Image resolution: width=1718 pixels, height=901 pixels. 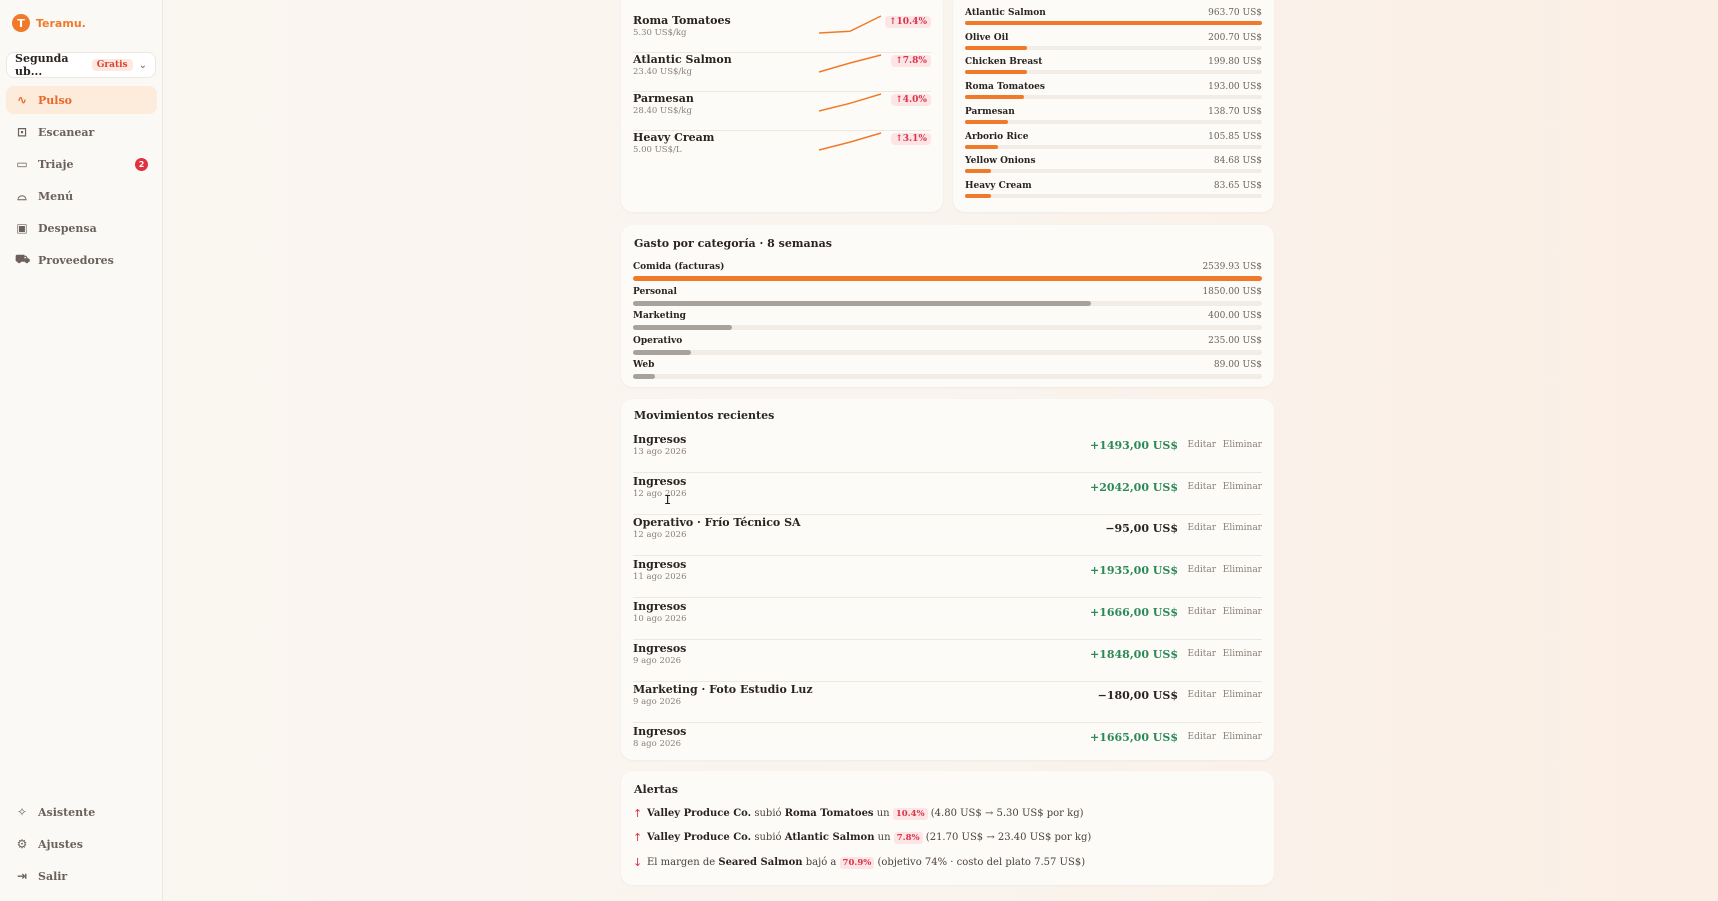 I want to click on alert-text-part: Valley Produce Co., so click(x=699, y=837).